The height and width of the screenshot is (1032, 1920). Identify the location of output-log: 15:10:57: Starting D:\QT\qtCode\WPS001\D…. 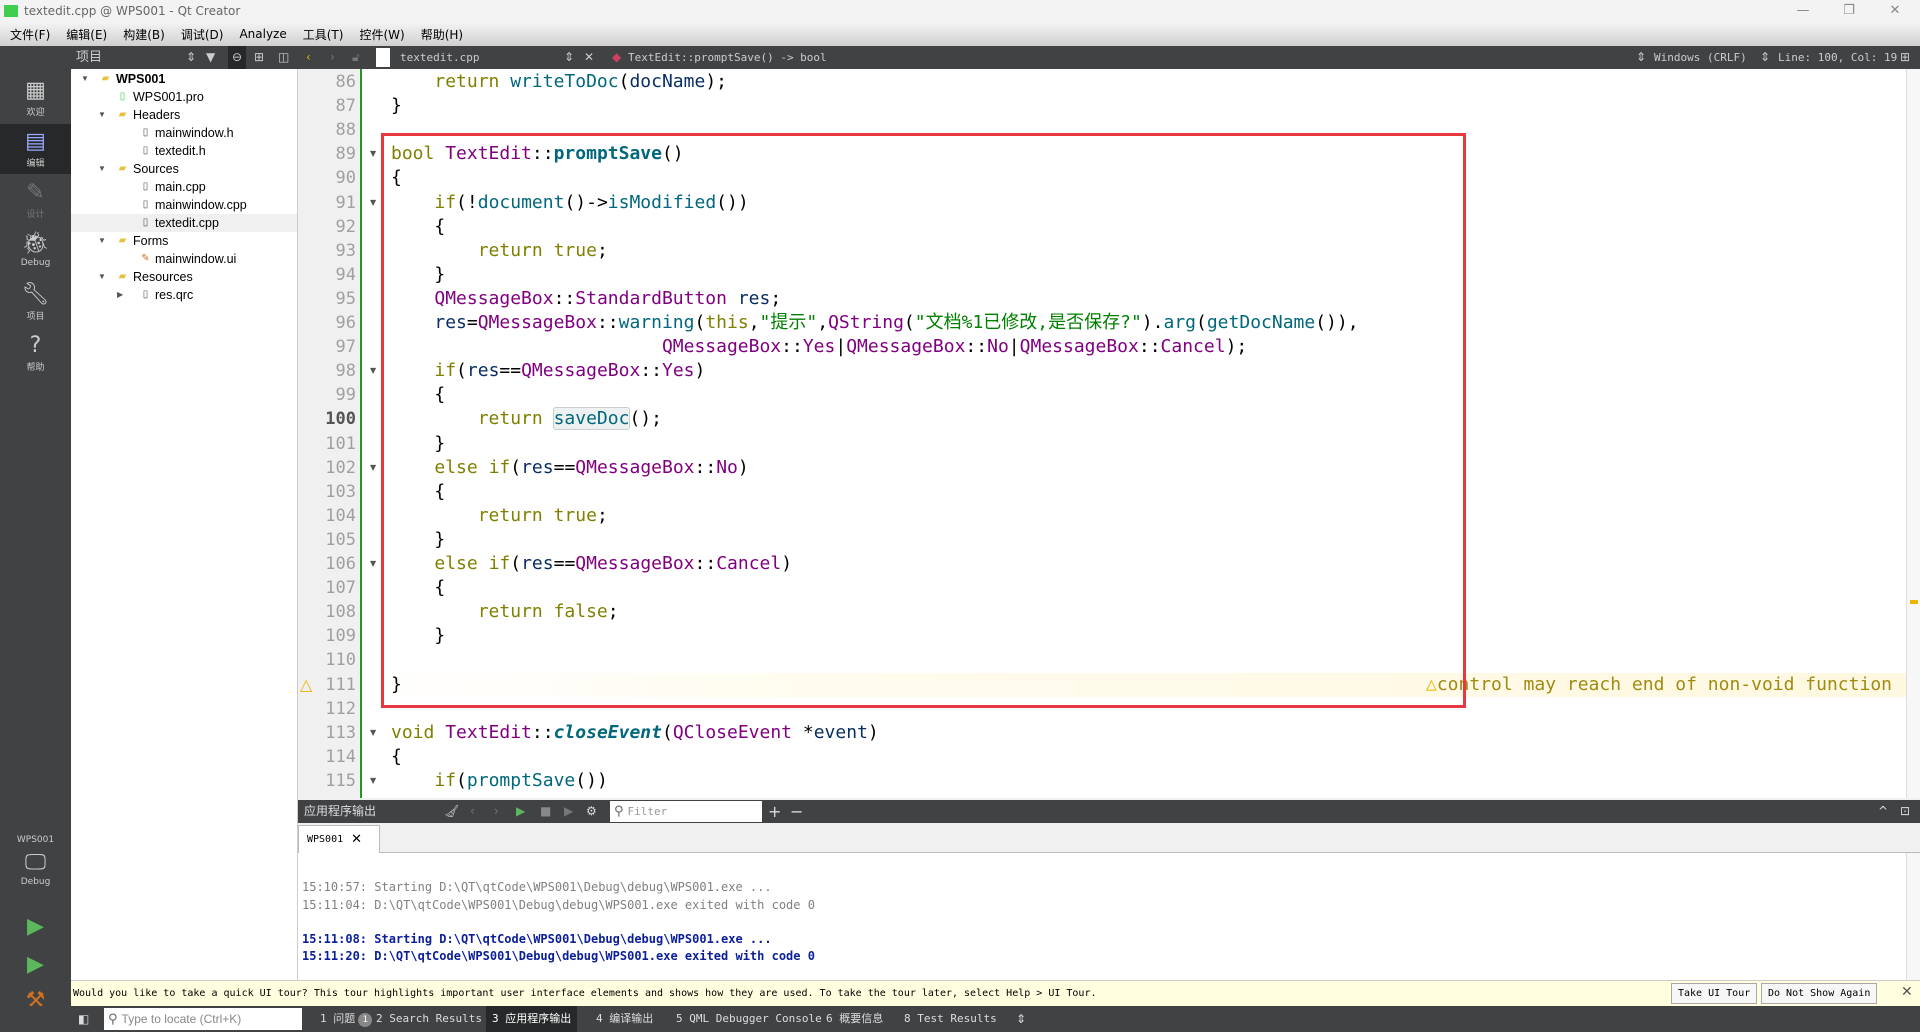
(1109, 916).